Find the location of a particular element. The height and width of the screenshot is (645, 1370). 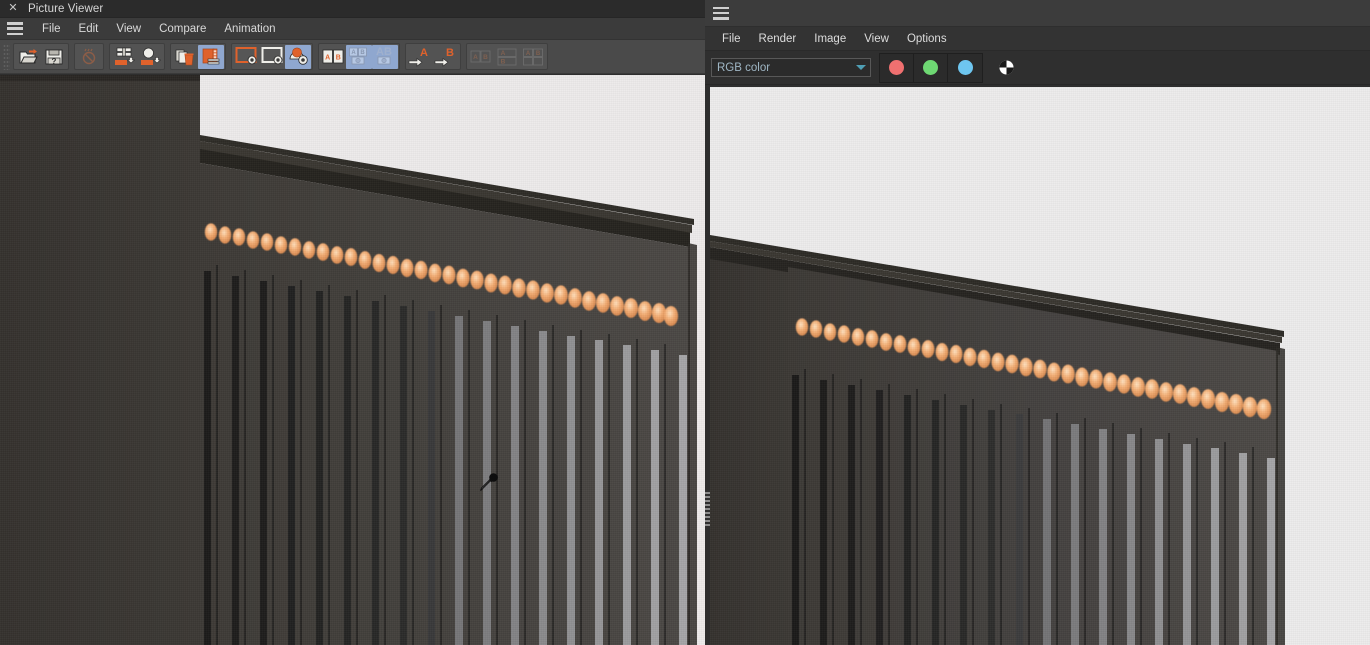

sphere-down-arrow-icon is located at coordinates (151, 56).